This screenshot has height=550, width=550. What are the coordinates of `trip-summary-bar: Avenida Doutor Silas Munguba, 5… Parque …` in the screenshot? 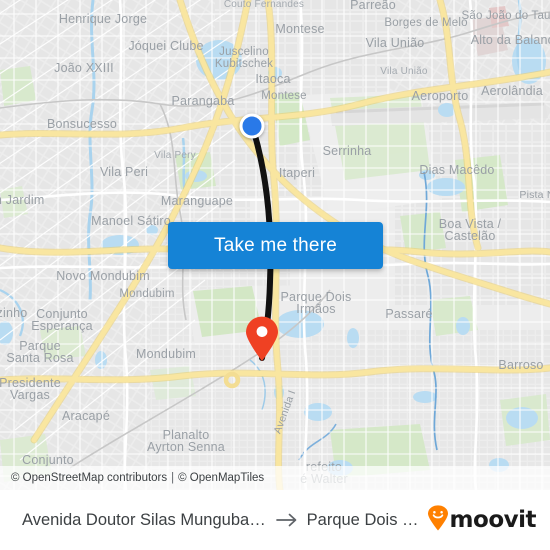 It's located at (275, 520).